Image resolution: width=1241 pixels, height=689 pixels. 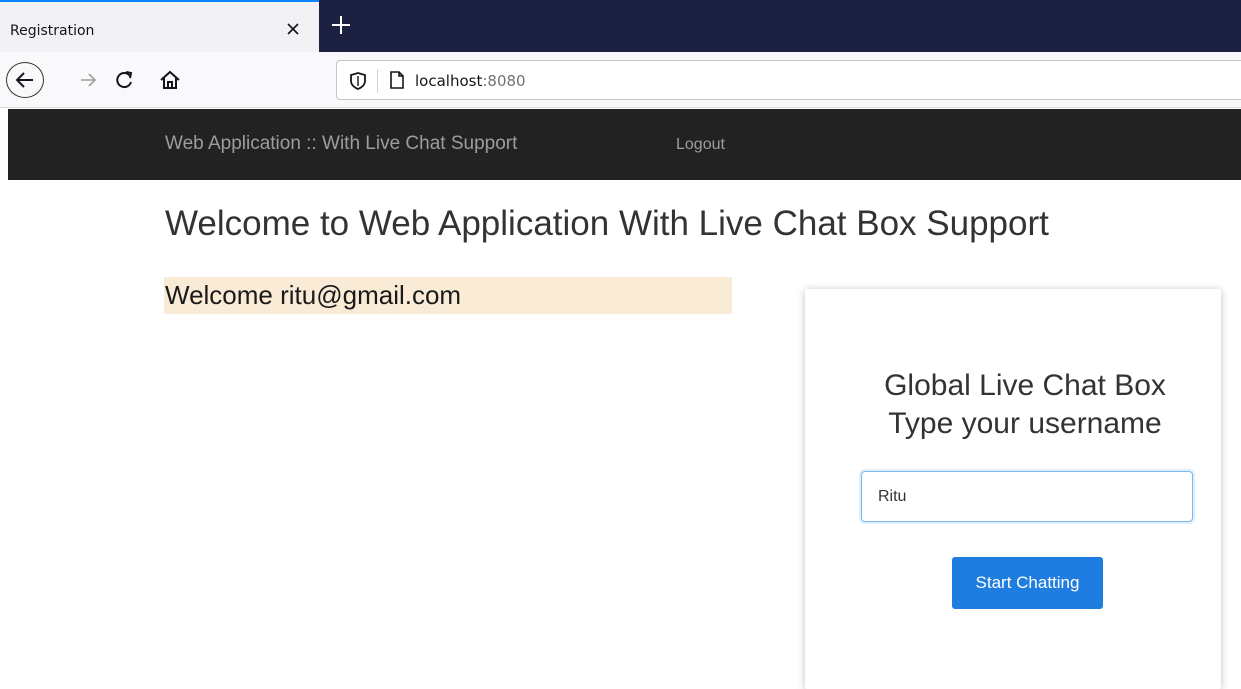 I want to click on chat-subtitle: Type your username, so click(x=1025, y=423).